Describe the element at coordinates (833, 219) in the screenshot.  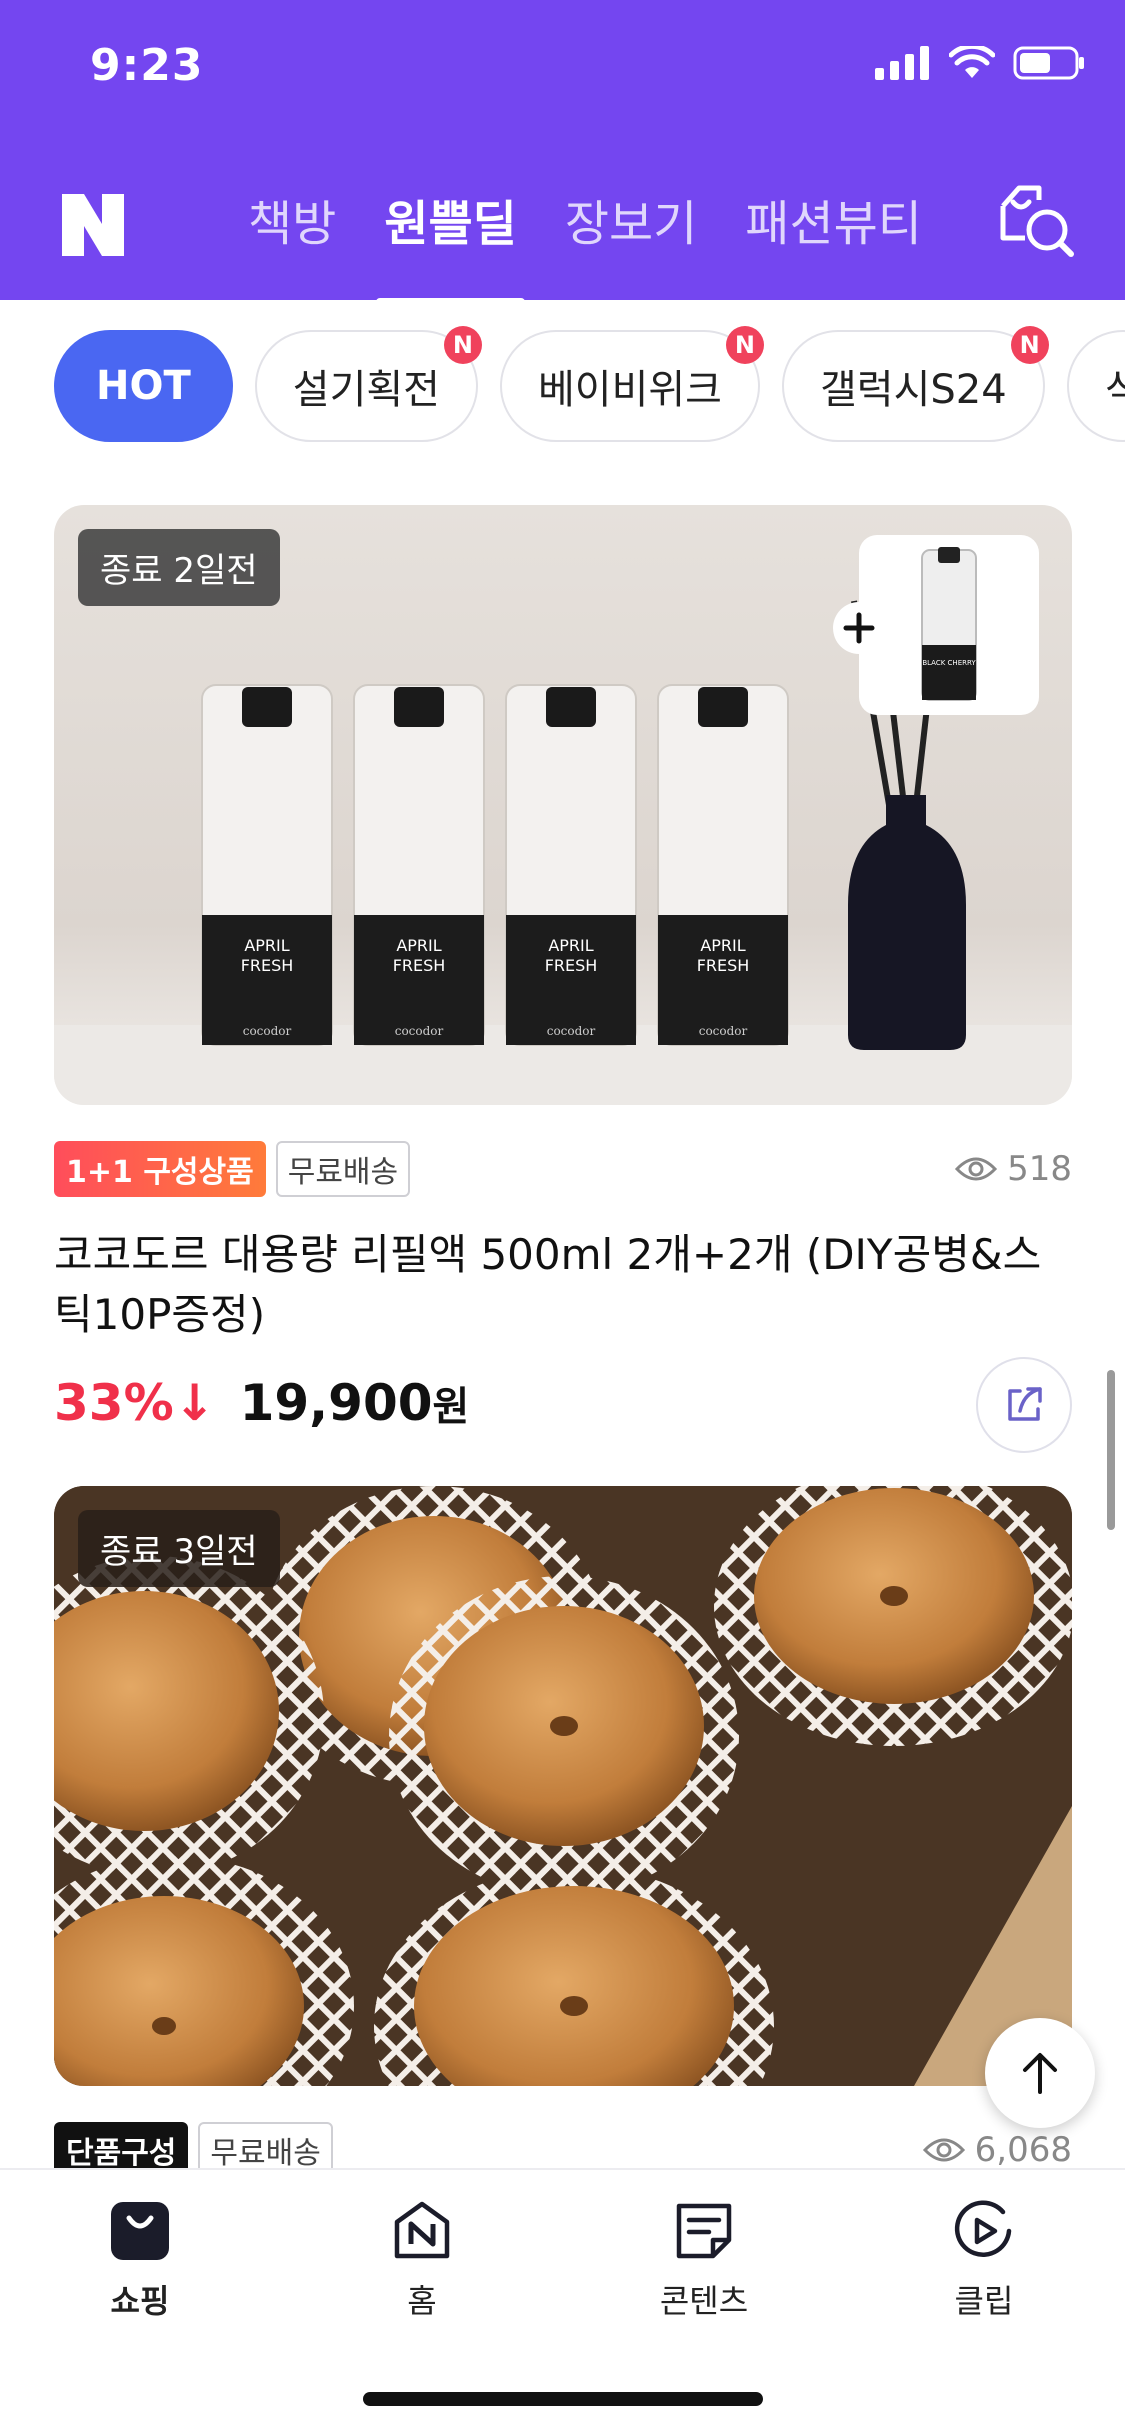
I see `tab-fashion-beauty: 패션뷰티` at that location.